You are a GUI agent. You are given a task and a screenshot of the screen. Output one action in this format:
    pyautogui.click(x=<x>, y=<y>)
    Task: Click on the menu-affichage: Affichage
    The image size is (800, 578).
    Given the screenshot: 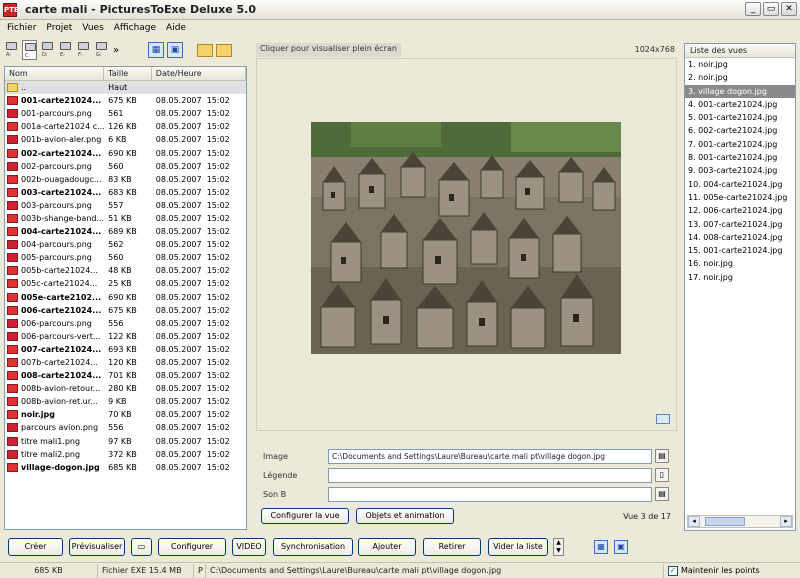 What is the action you would take?
    pyautogui.click(x=135, y=28)
    